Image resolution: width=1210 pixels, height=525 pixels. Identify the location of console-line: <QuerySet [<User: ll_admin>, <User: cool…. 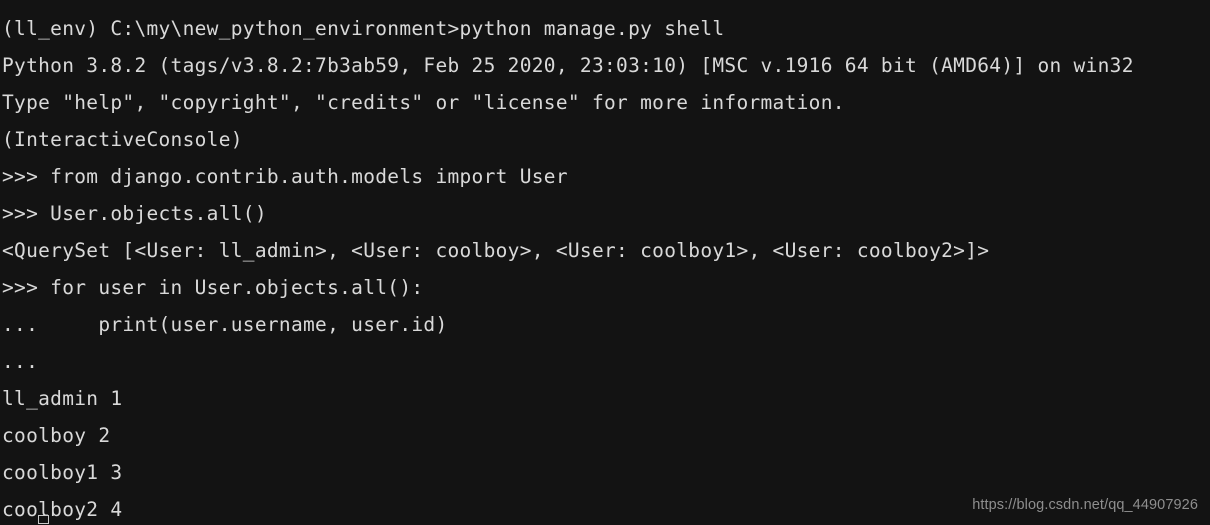
(496, 250).